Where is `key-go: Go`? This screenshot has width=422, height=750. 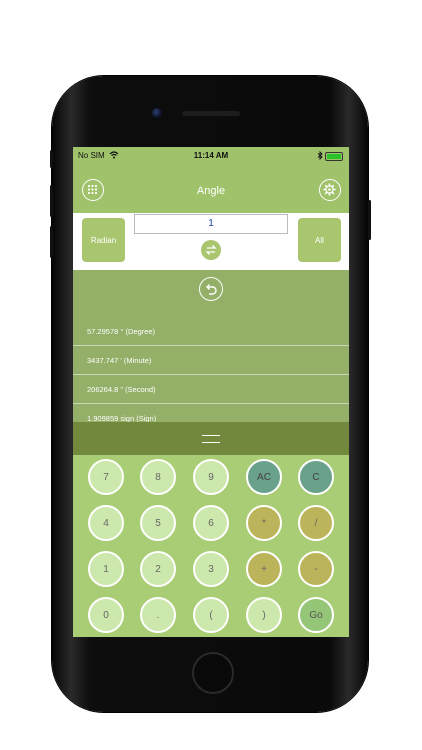
key-go: Go is located at coordinates (316, 615).